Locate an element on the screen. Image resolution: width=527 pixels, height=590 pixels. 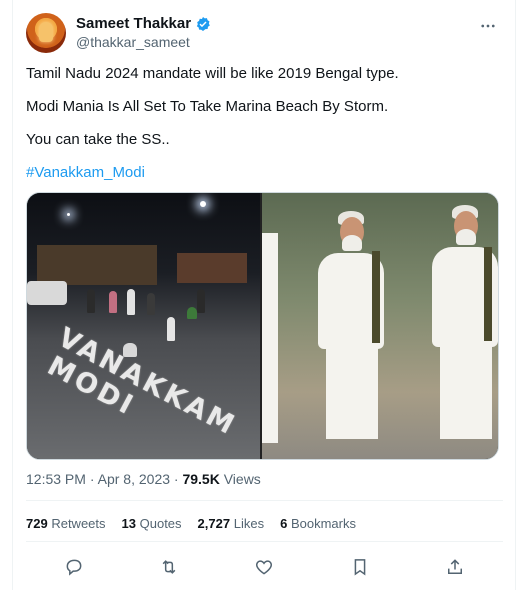
tweet-actions is located at coordinates (264, 567).